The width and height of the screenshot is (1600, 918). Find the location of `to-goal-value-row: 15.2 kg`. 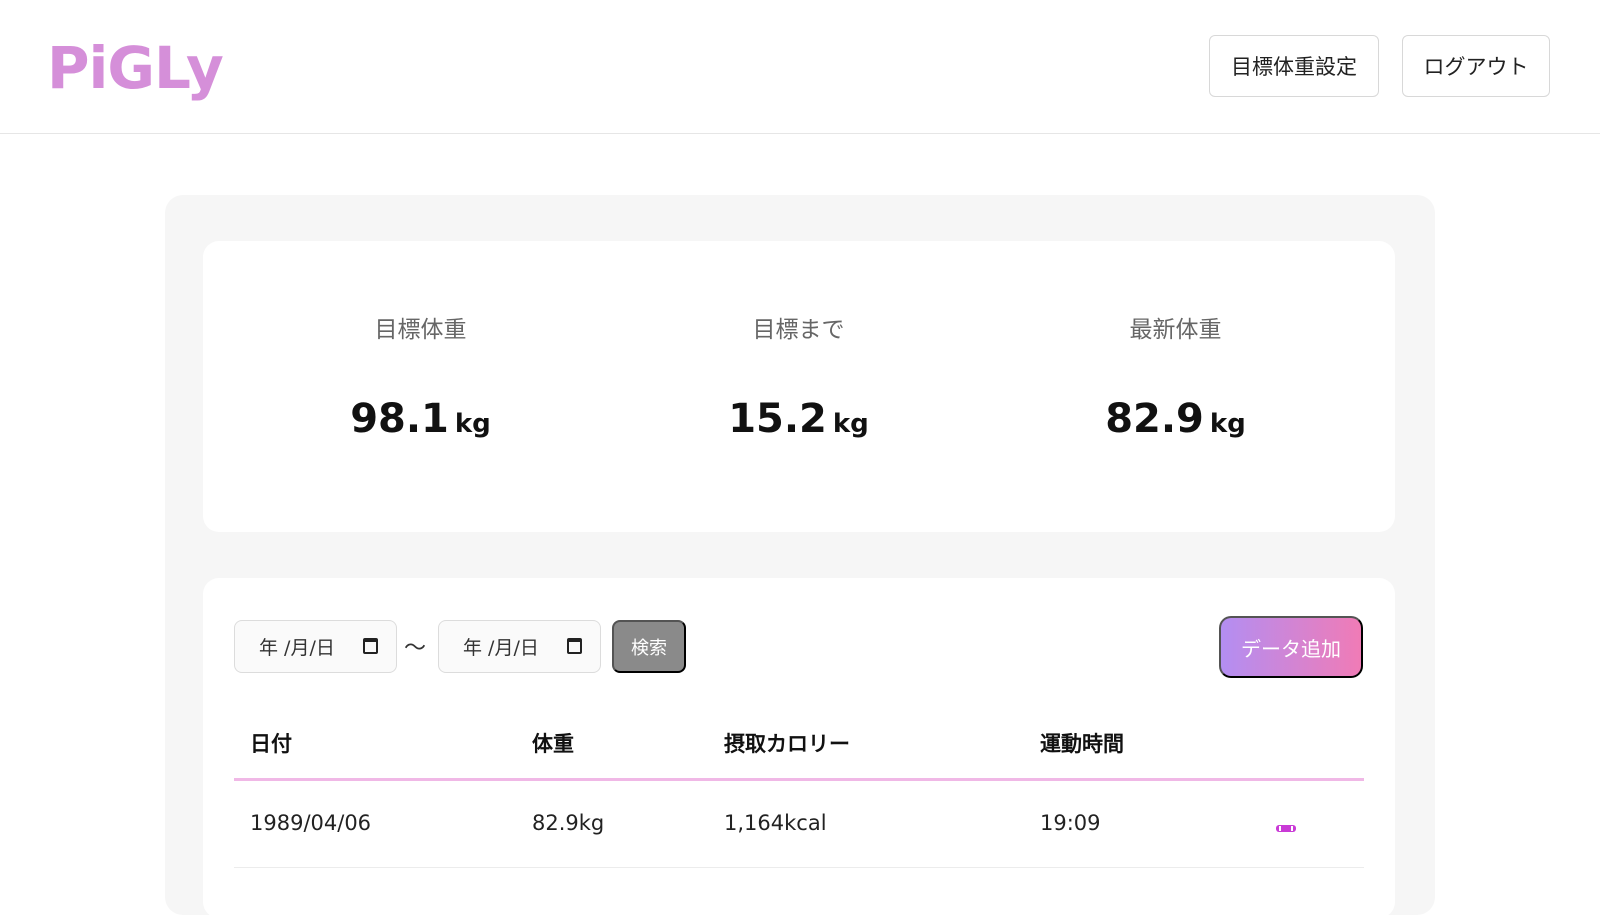

to-goal-value-row: 15.2 kg is located at coordinates (798, 419).